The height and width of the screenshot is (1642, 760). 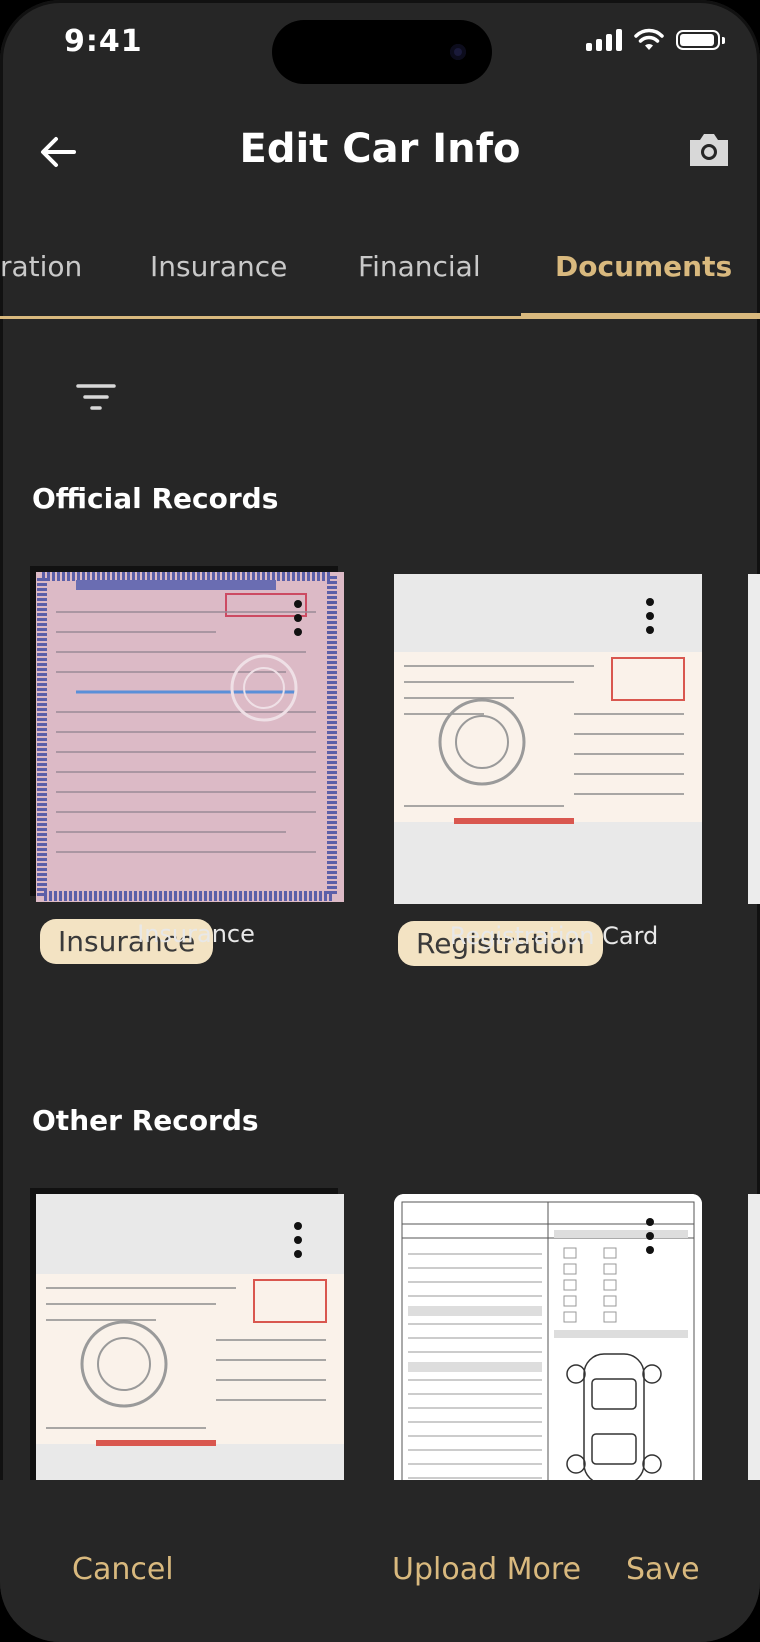 I want to click on save-button: Save, so click(x=663, y=1569).